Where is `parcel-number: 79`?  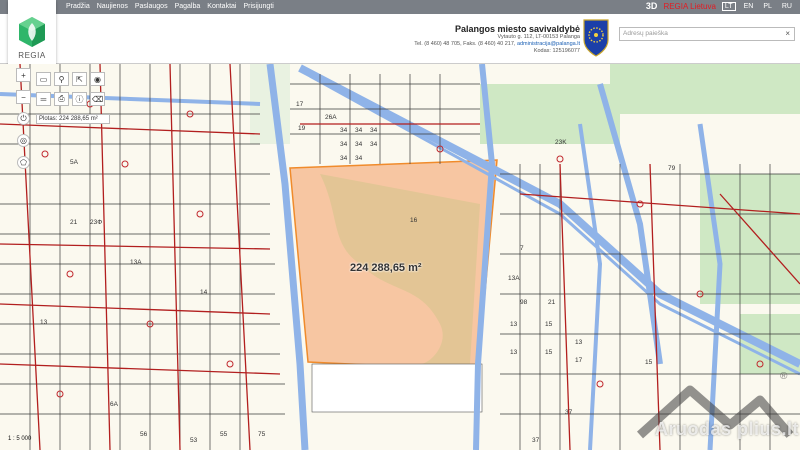
parcel-number: 79 is located at coordinates (672, 168).